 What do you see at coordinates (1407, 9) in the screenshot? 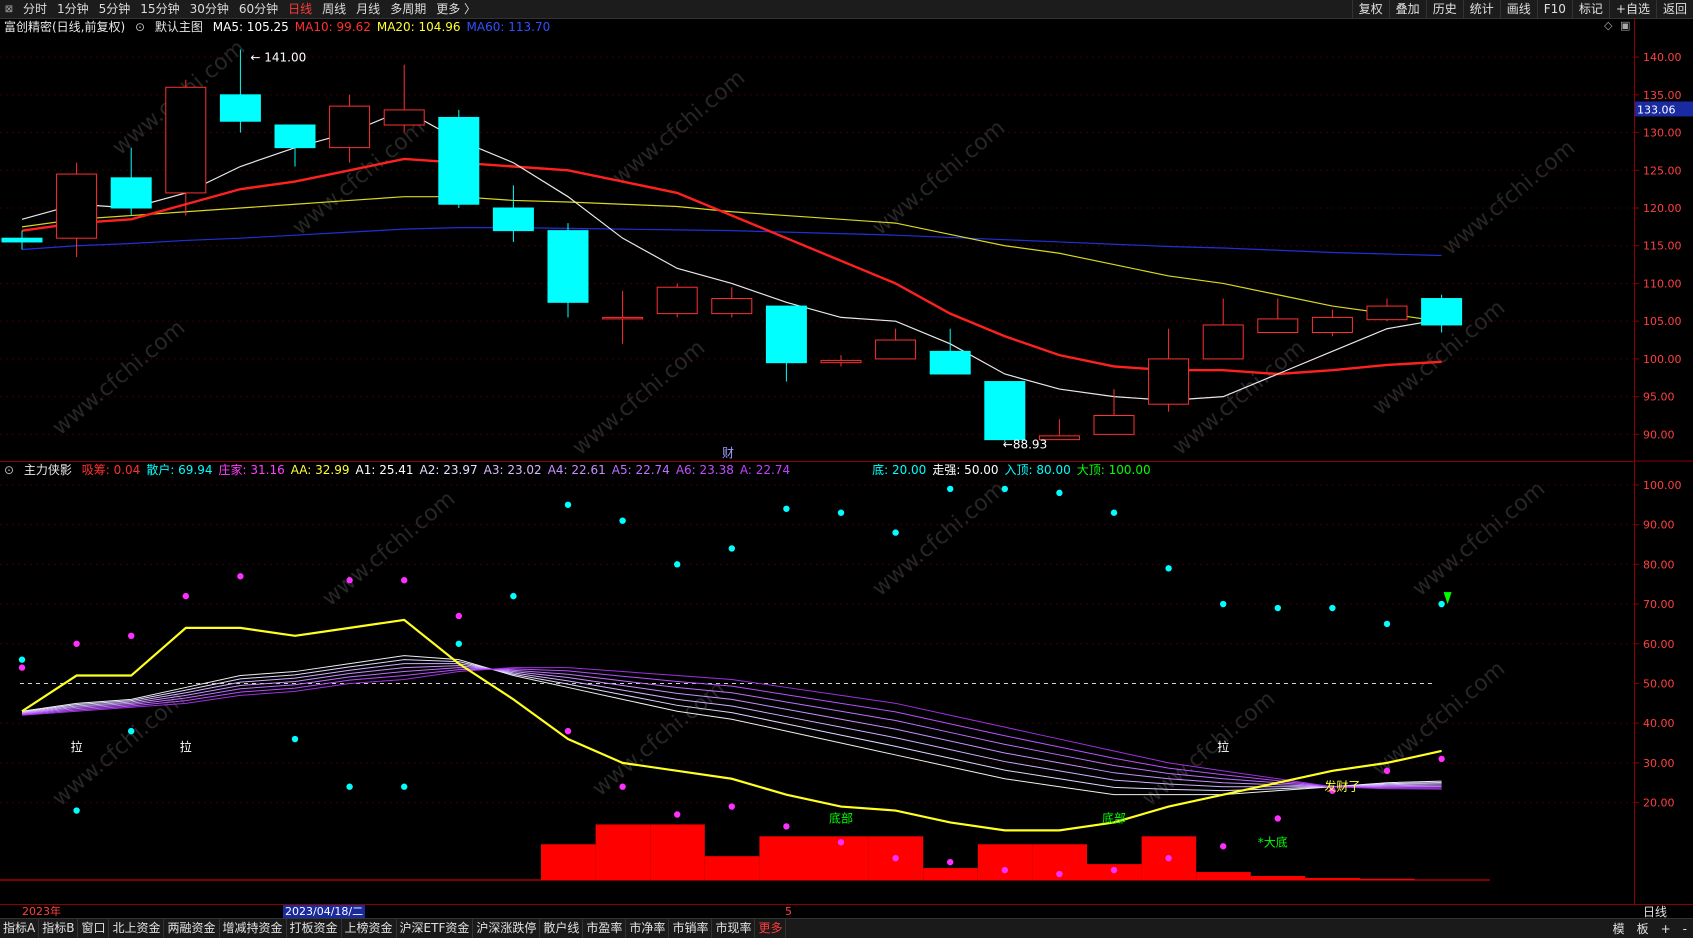
I see `top-right-button-1: 叠加` at bounding box center [1407, 9].